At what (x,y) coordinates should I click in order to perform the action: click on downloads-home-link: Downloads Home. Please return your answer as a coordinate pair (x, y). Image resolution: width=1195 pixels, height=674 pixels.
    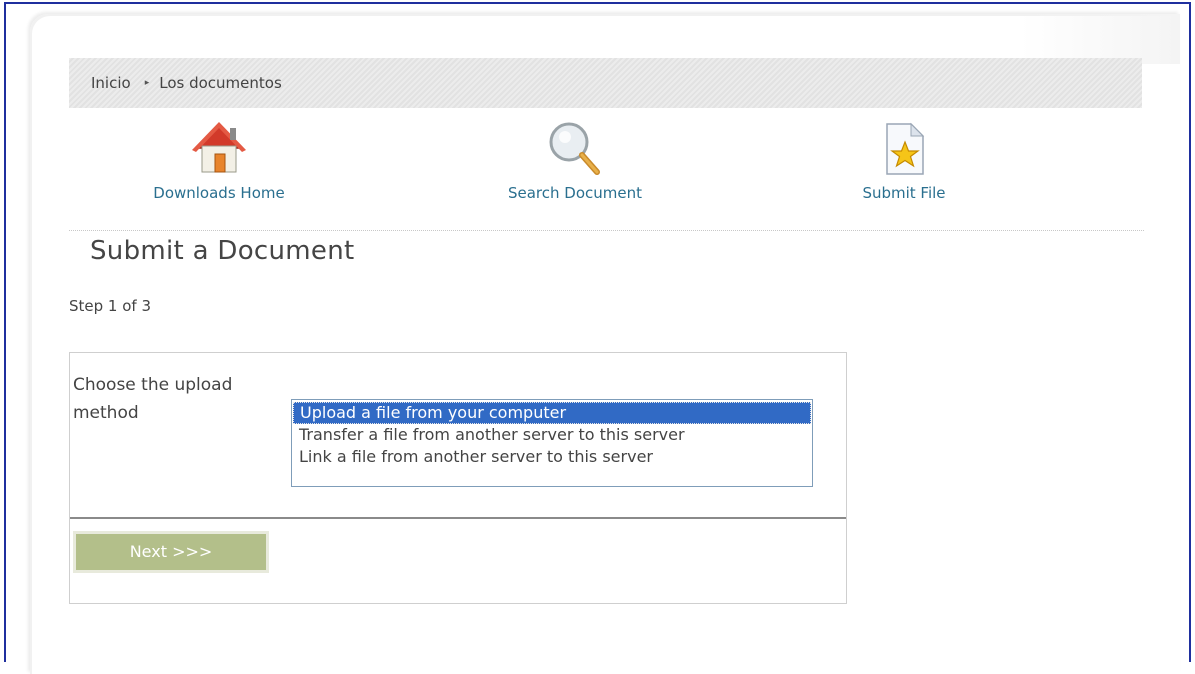
    Looking at the image, I should click on (219, 160).